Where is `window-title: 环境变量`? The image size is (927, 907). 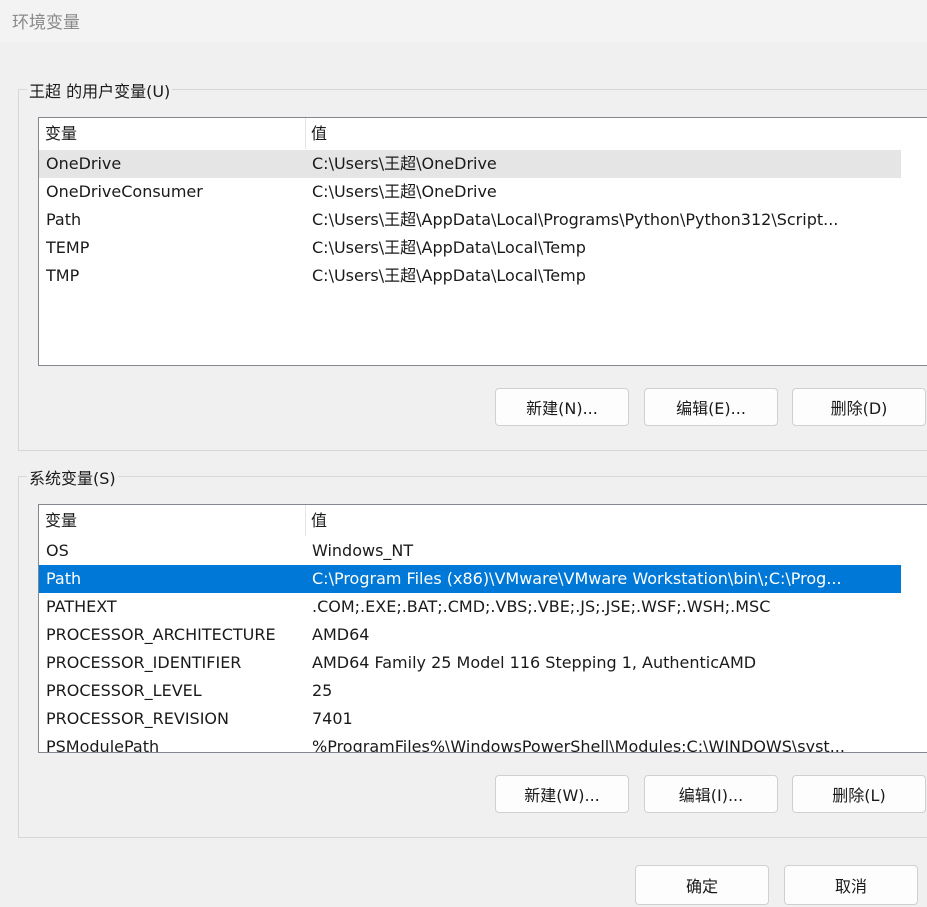
window-title: 环境变量 is located at coordinates (46, 23).